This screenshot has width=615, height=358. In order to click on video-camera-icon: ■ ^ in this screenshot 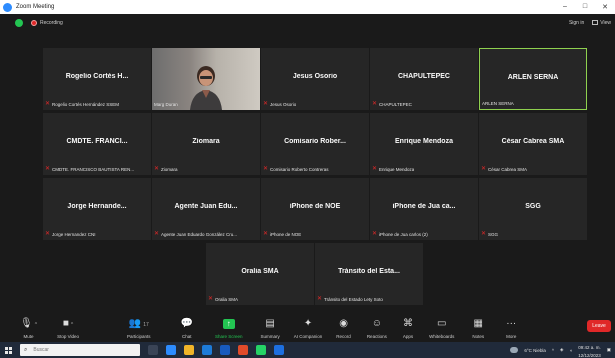, I will do `click(68, 323)`.